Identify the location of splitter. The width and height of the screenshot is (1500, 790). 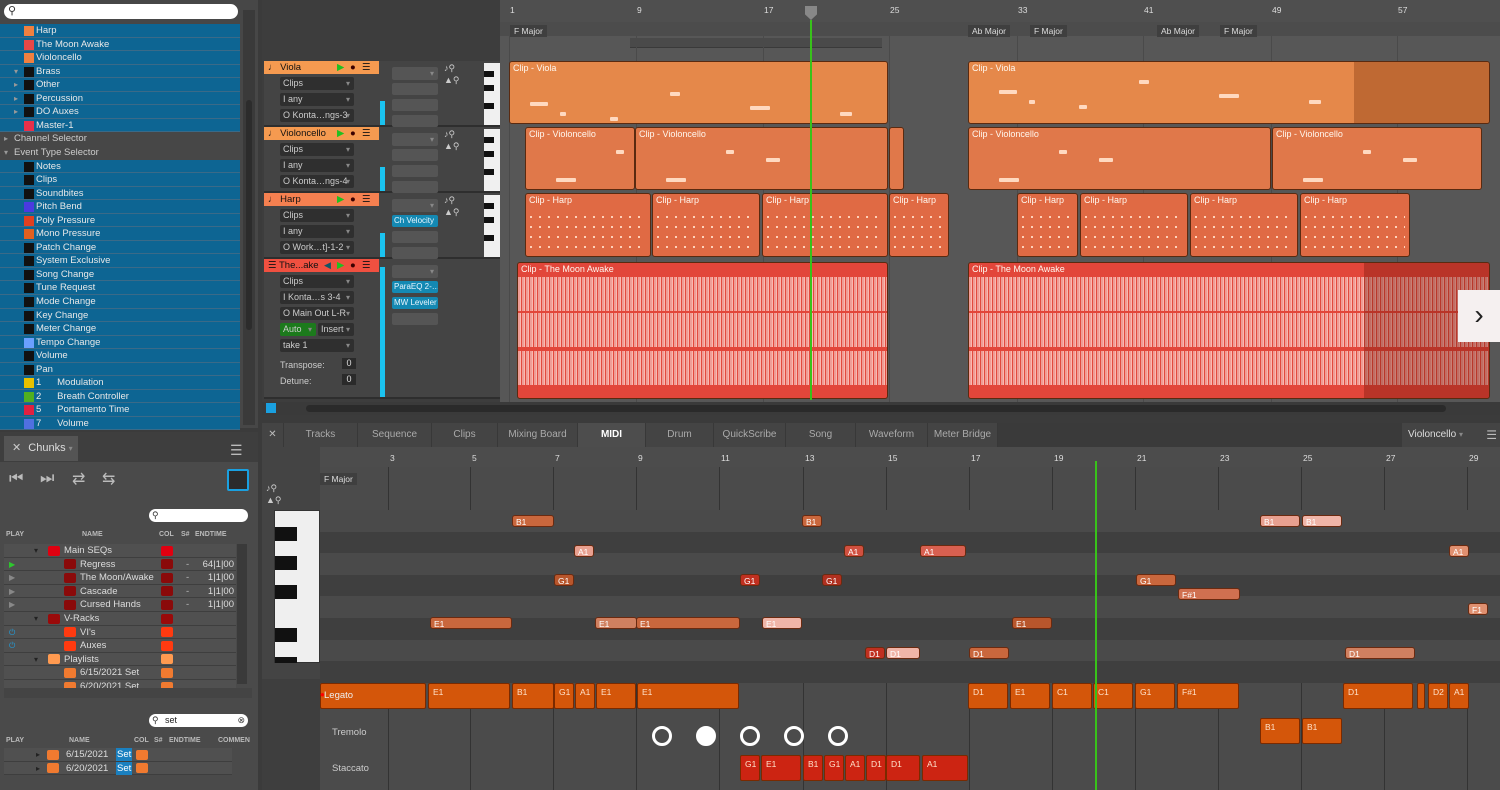
(128, 693).